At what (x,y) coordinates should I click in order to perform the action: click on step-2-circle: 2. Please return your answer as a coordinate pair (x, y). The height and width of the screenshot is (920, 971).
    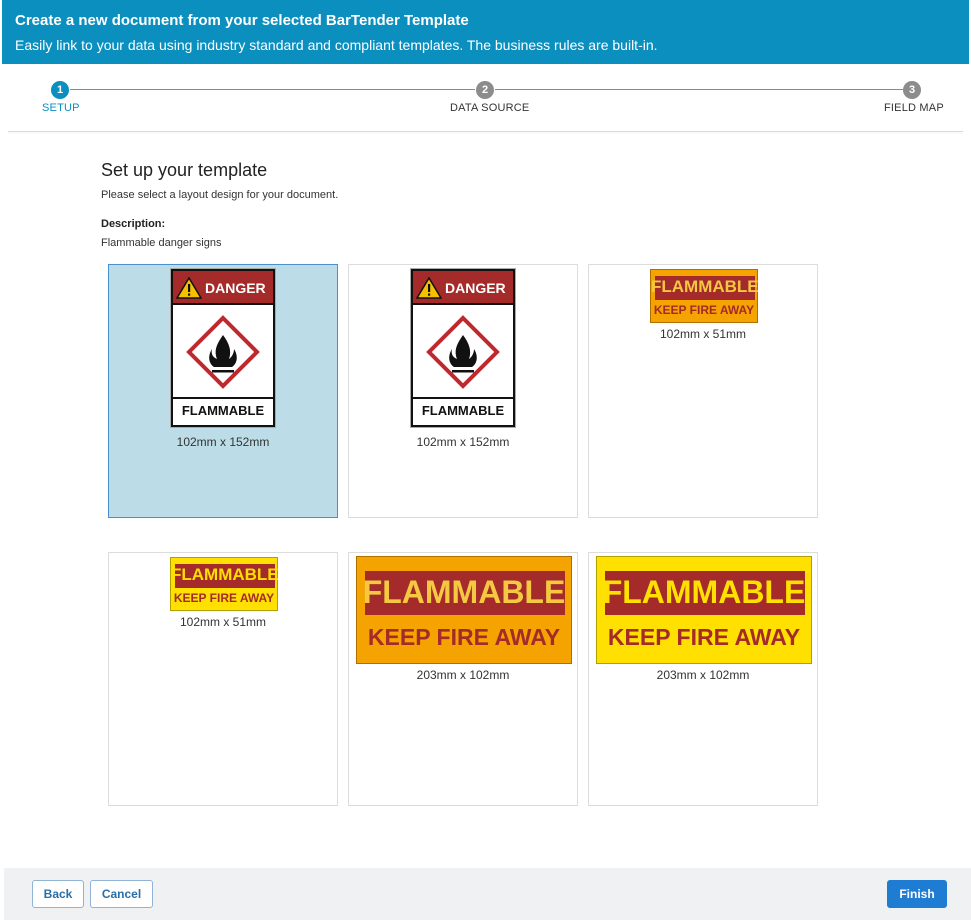
    Looking at the image, I should click on (485, 90).